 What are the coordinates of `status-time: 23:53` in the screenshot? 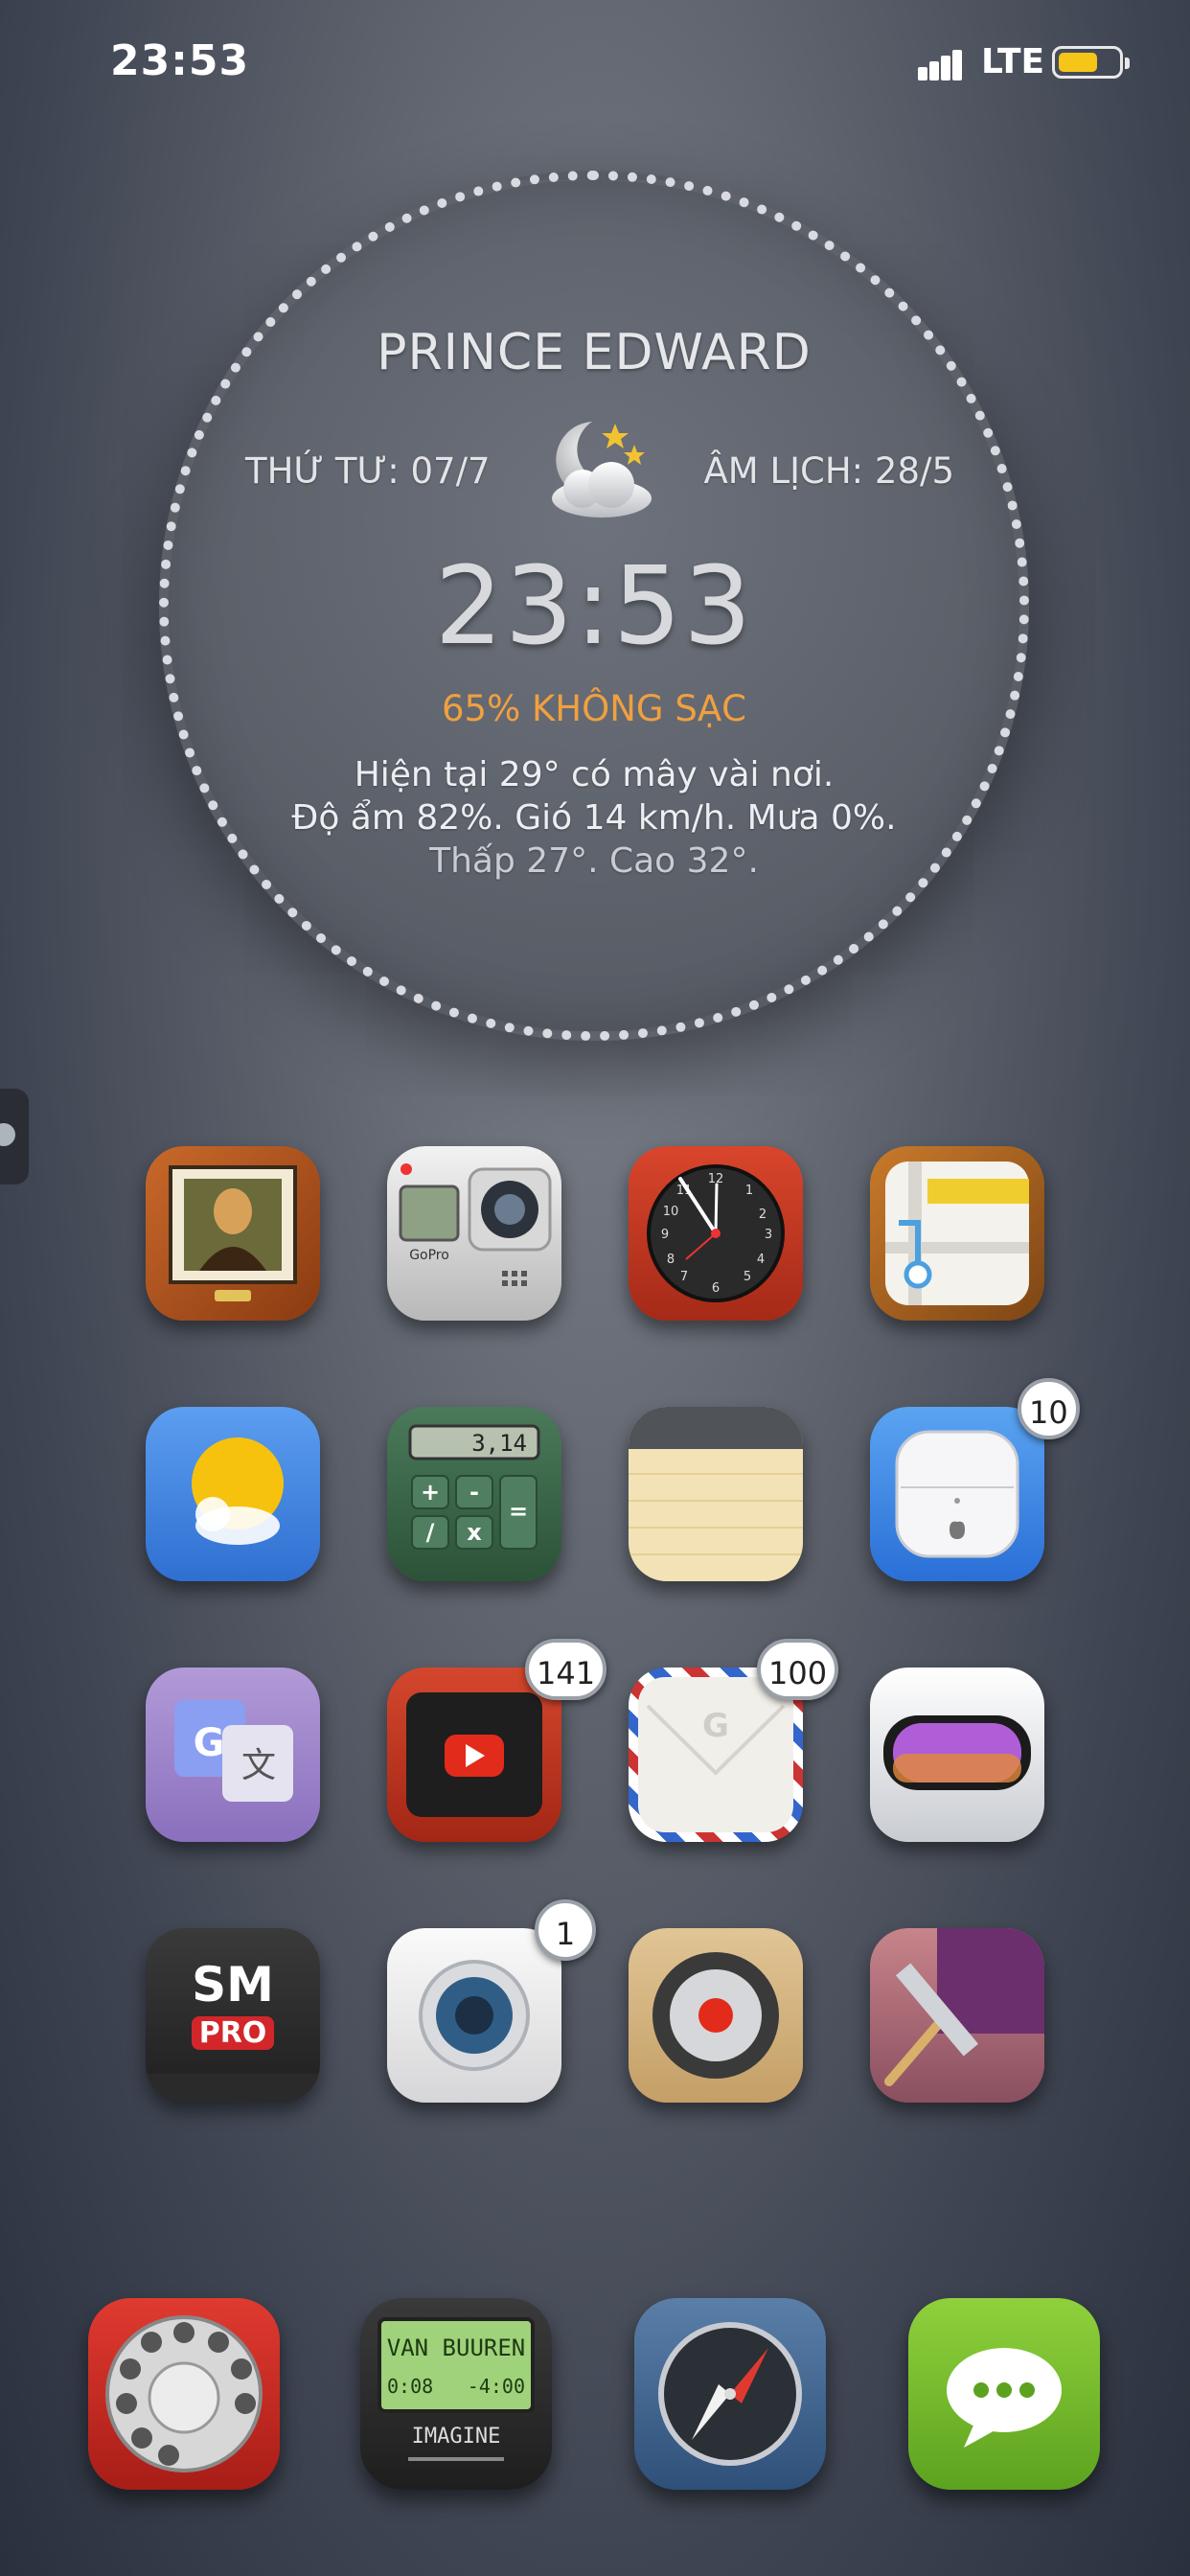 It's located at (180, 60).